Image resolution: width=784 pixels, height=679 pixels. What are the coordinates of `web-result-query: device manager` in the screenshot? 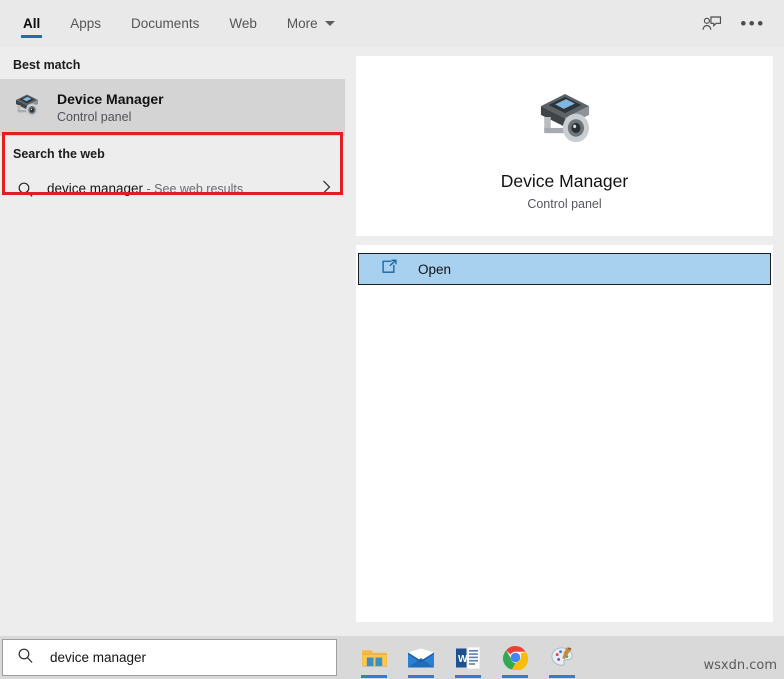 It's located at (95, 188).